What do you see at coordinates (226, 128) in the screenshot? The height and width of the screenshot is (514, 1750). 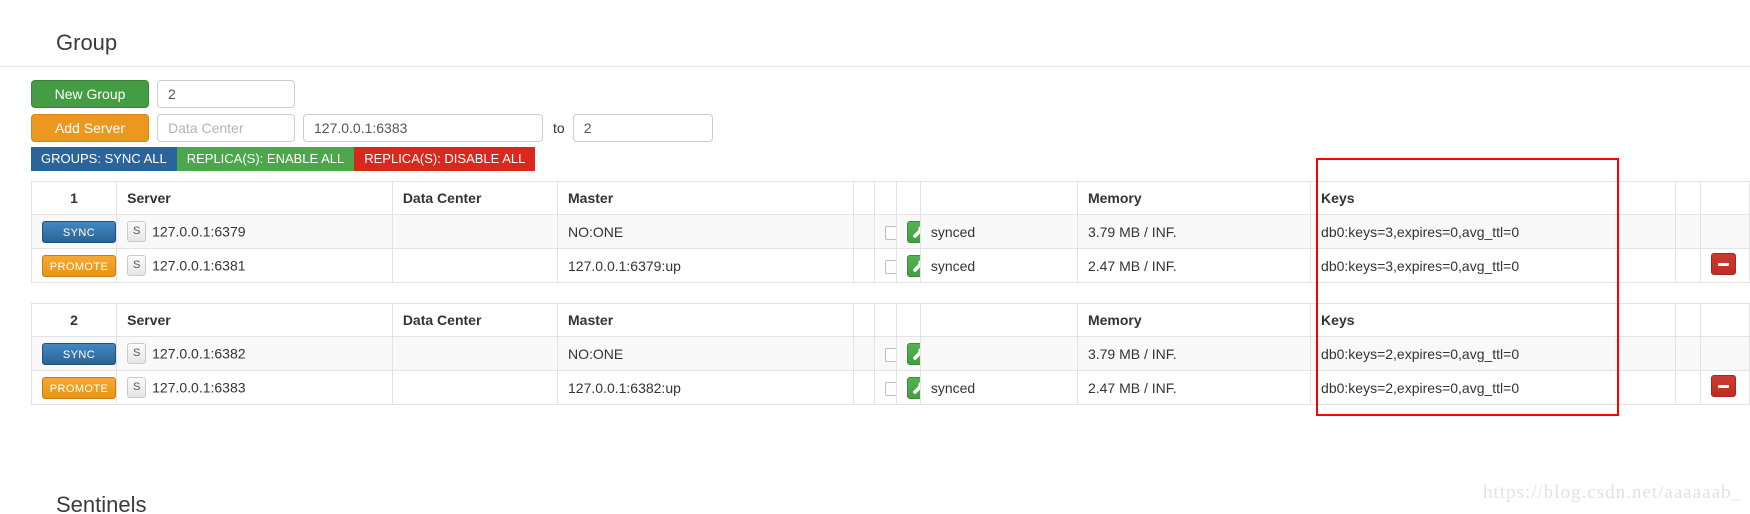 I see `data-center-input` at bounding box center [226, 128].